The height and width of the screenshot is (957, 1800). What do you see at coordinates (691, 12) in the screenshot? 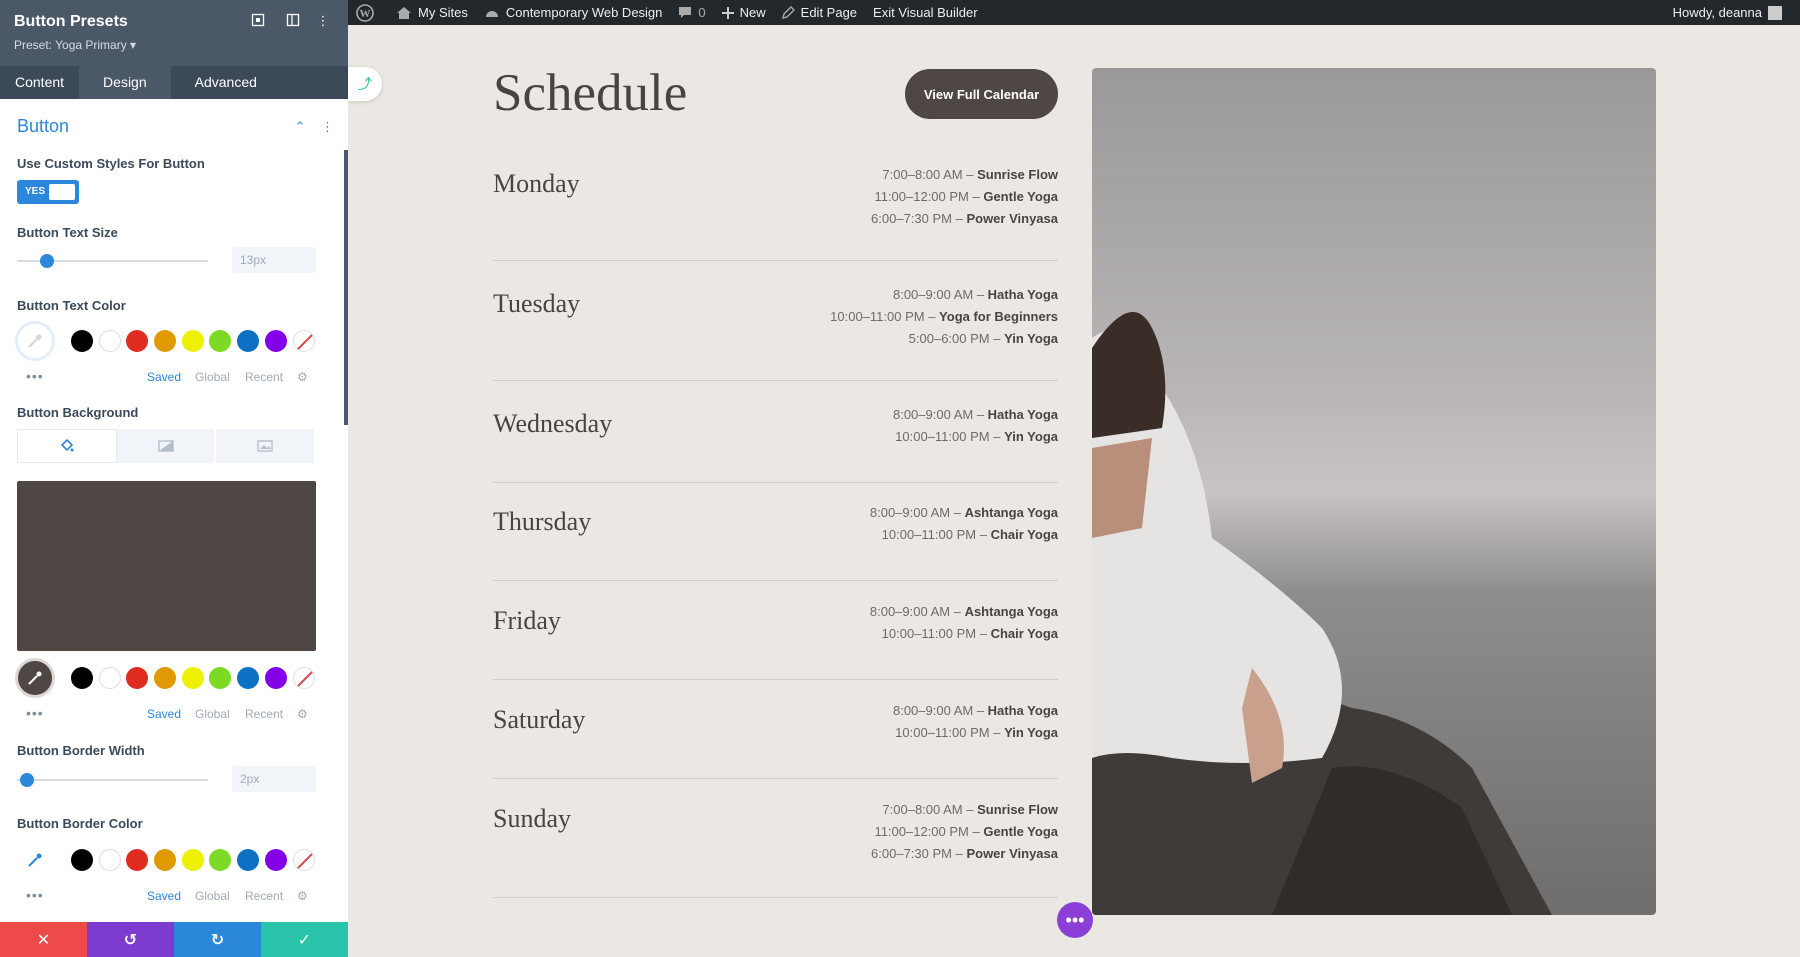
I see `comments-link: 0` at bounding box center [691, 12].